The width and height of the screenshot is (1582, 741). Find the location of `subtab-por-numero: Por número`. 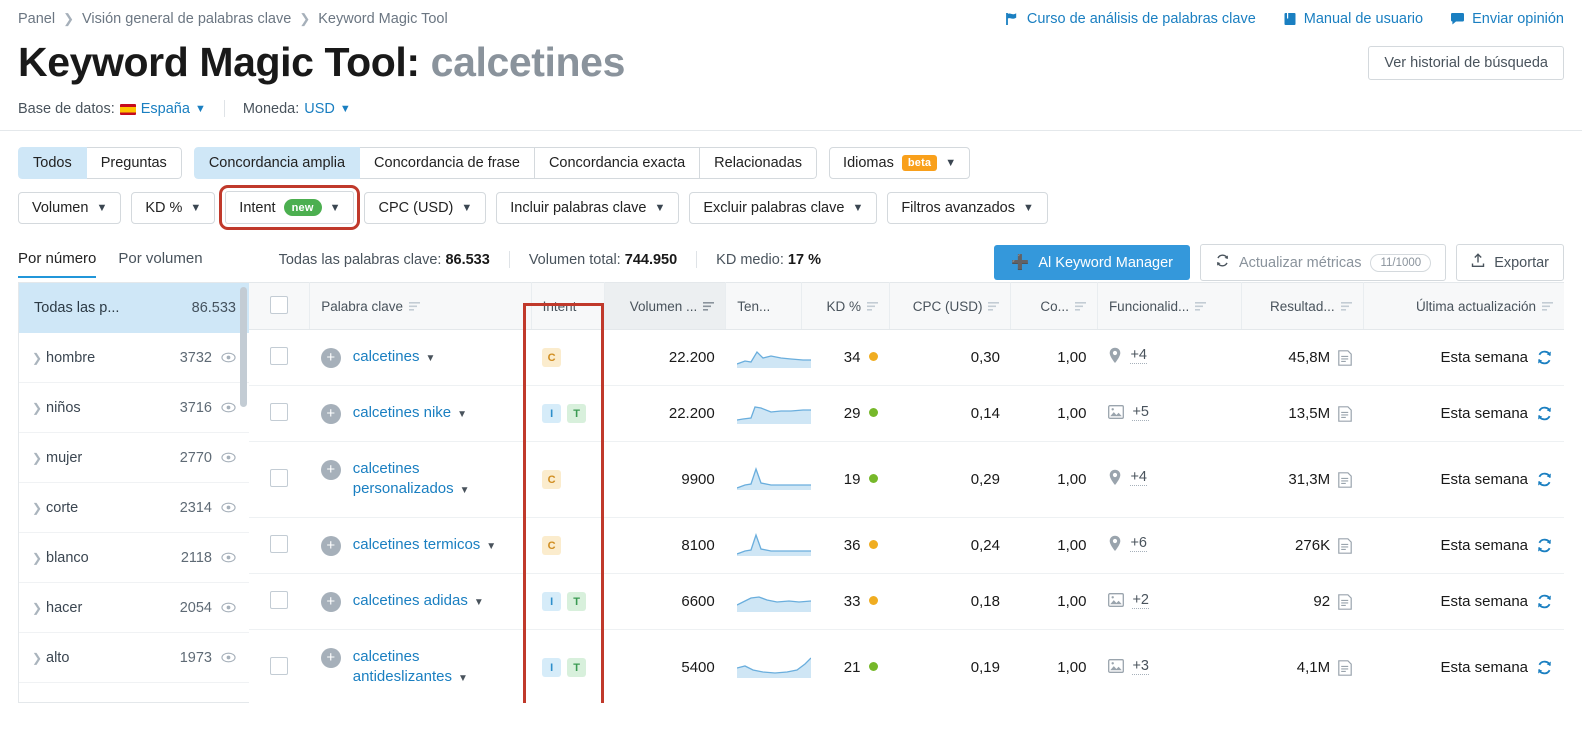

subtab-por-numero: Por número is located at coordinates (57, 264).